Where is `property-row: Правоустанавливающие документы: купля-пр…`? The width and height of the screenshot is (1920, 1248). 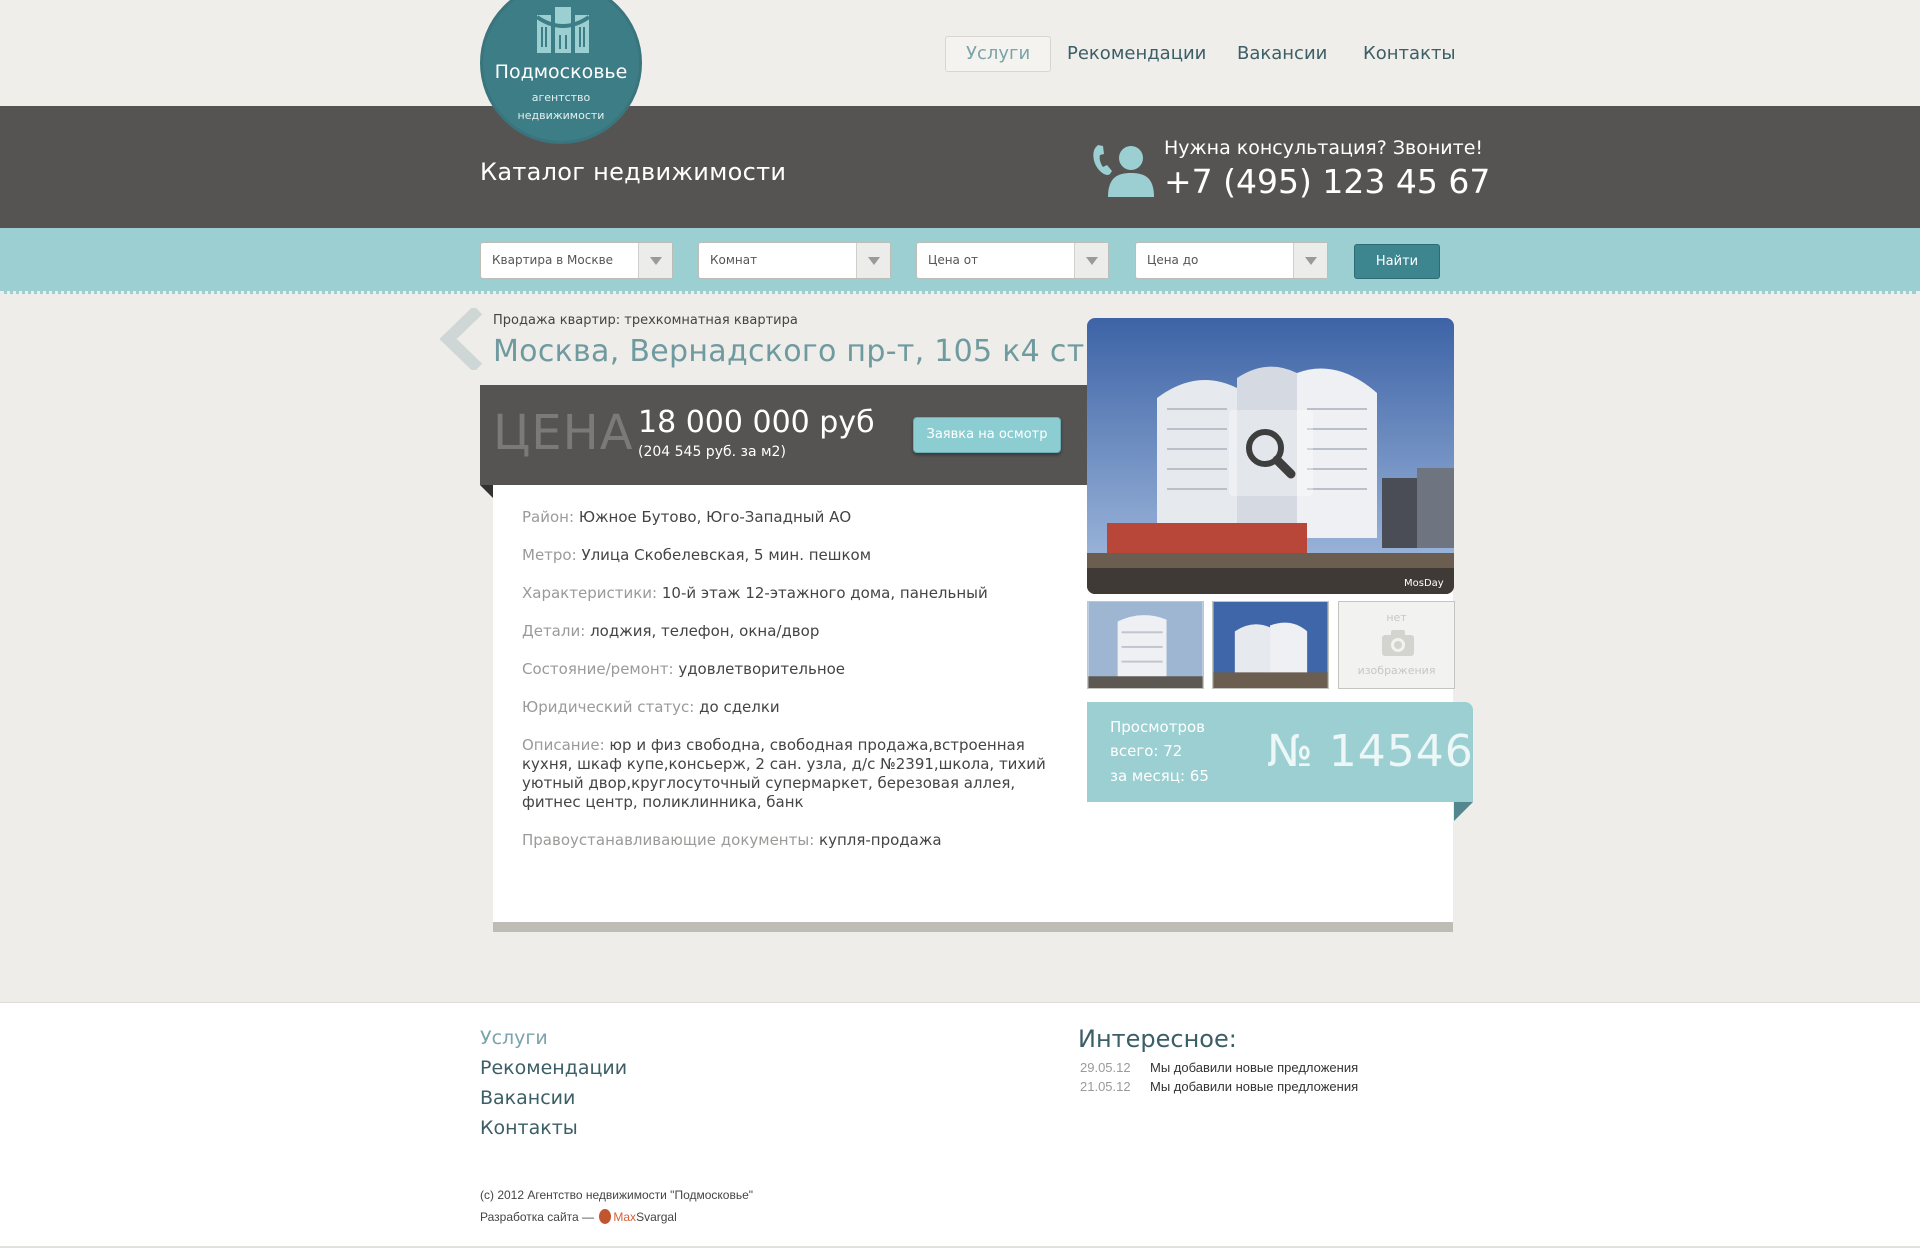
property-row: Правоустанавливающие документы: купля-пр… is located at coordinates (787, 840).